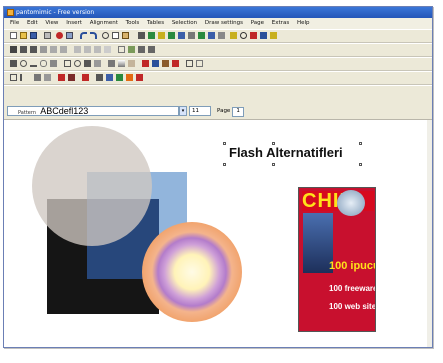  Describe the element at coordinates (161, 35) in the screenshot. I see `align-right-icon` at that location.